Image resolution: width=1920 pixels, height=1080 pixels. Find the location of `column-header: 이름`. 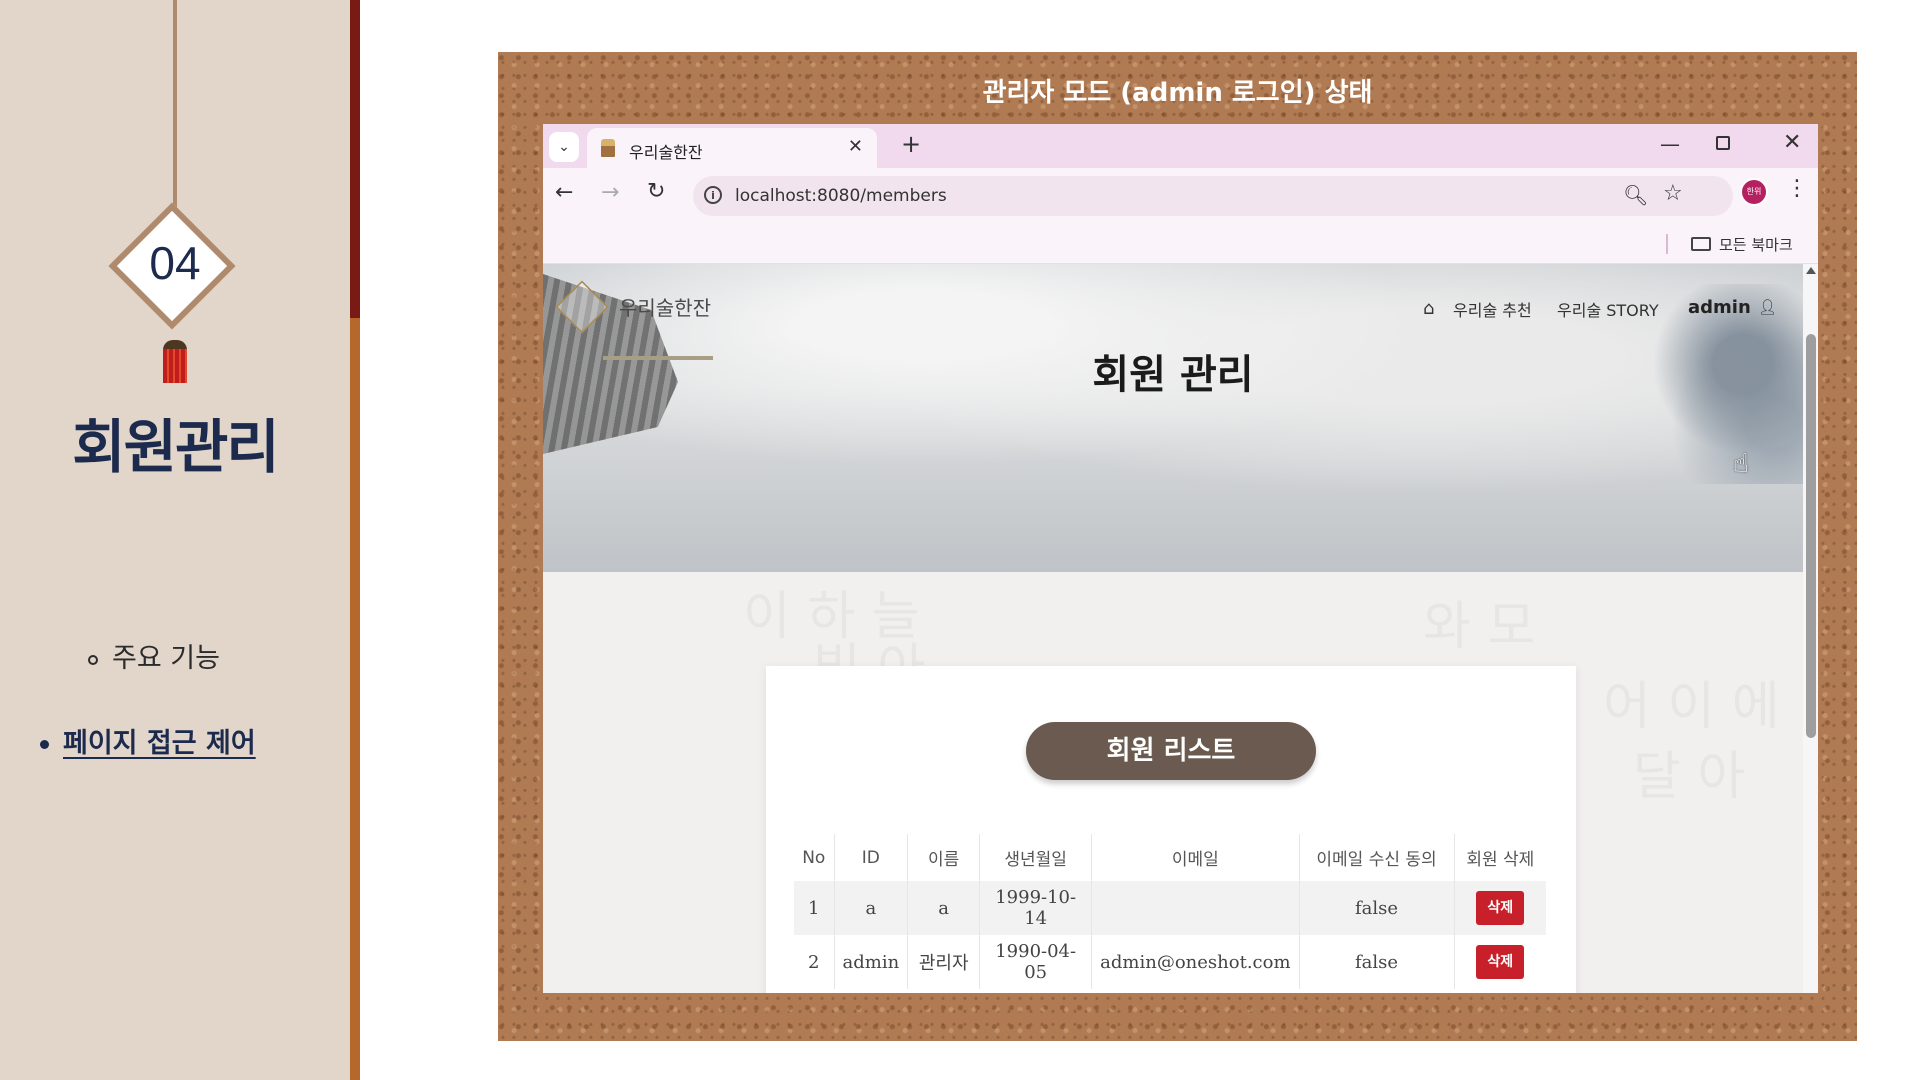

column-header: 이름 is located at coordinates (944, 857).